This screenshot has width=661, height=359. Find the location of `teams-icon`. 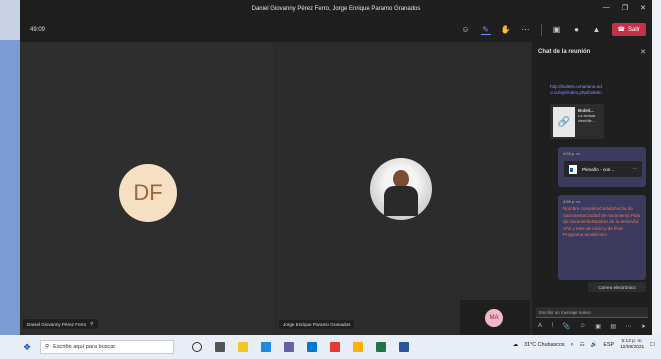

teams-icon is located at coordinates (289, 347).